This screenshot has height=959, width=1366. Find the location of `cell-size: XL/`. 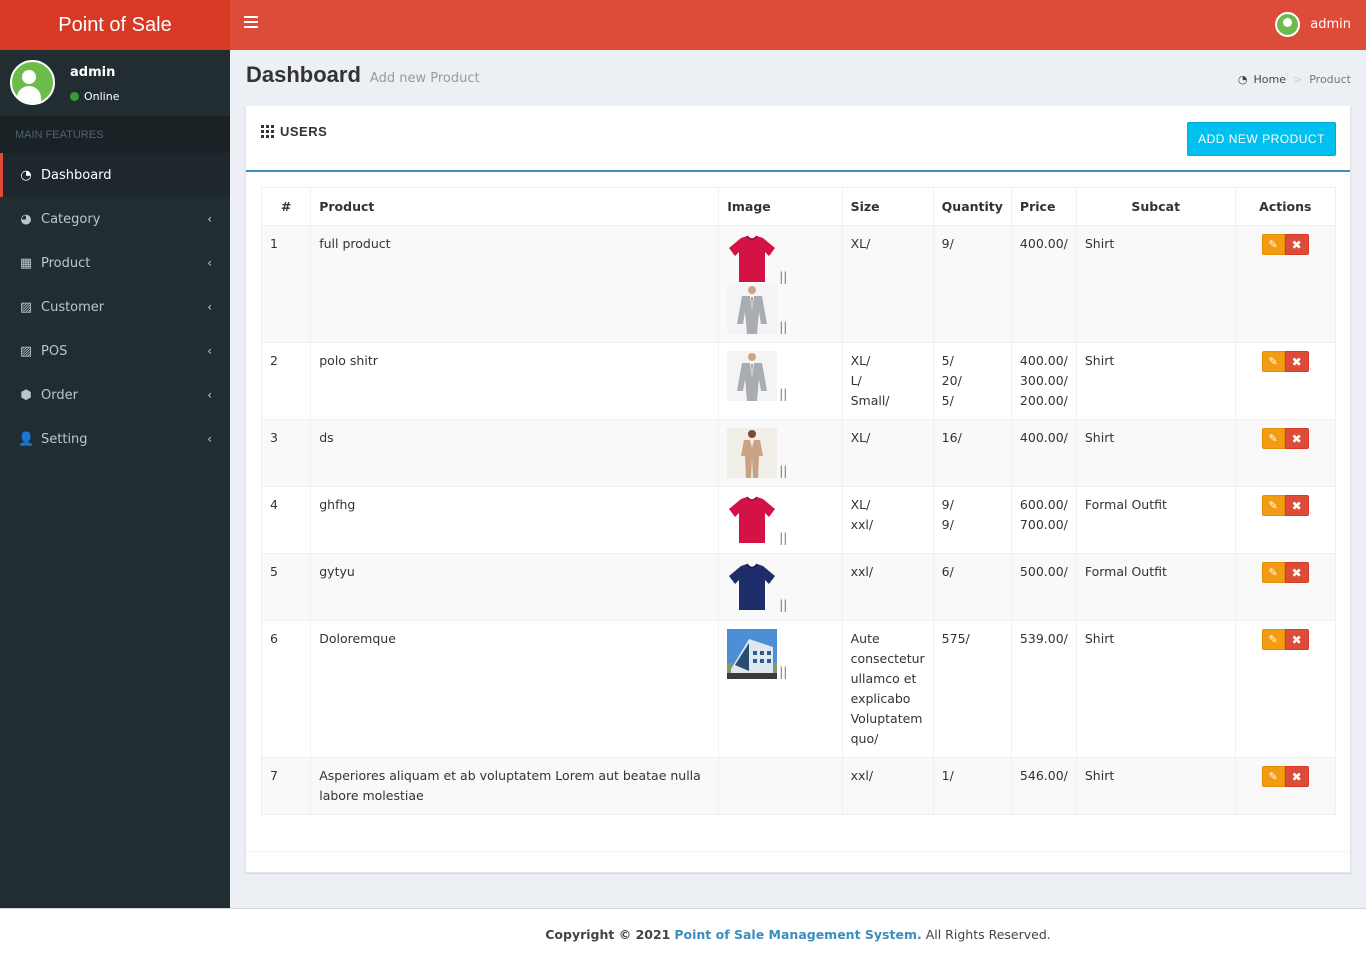

cell-size: XL/ is located at coordinates (887, 453).